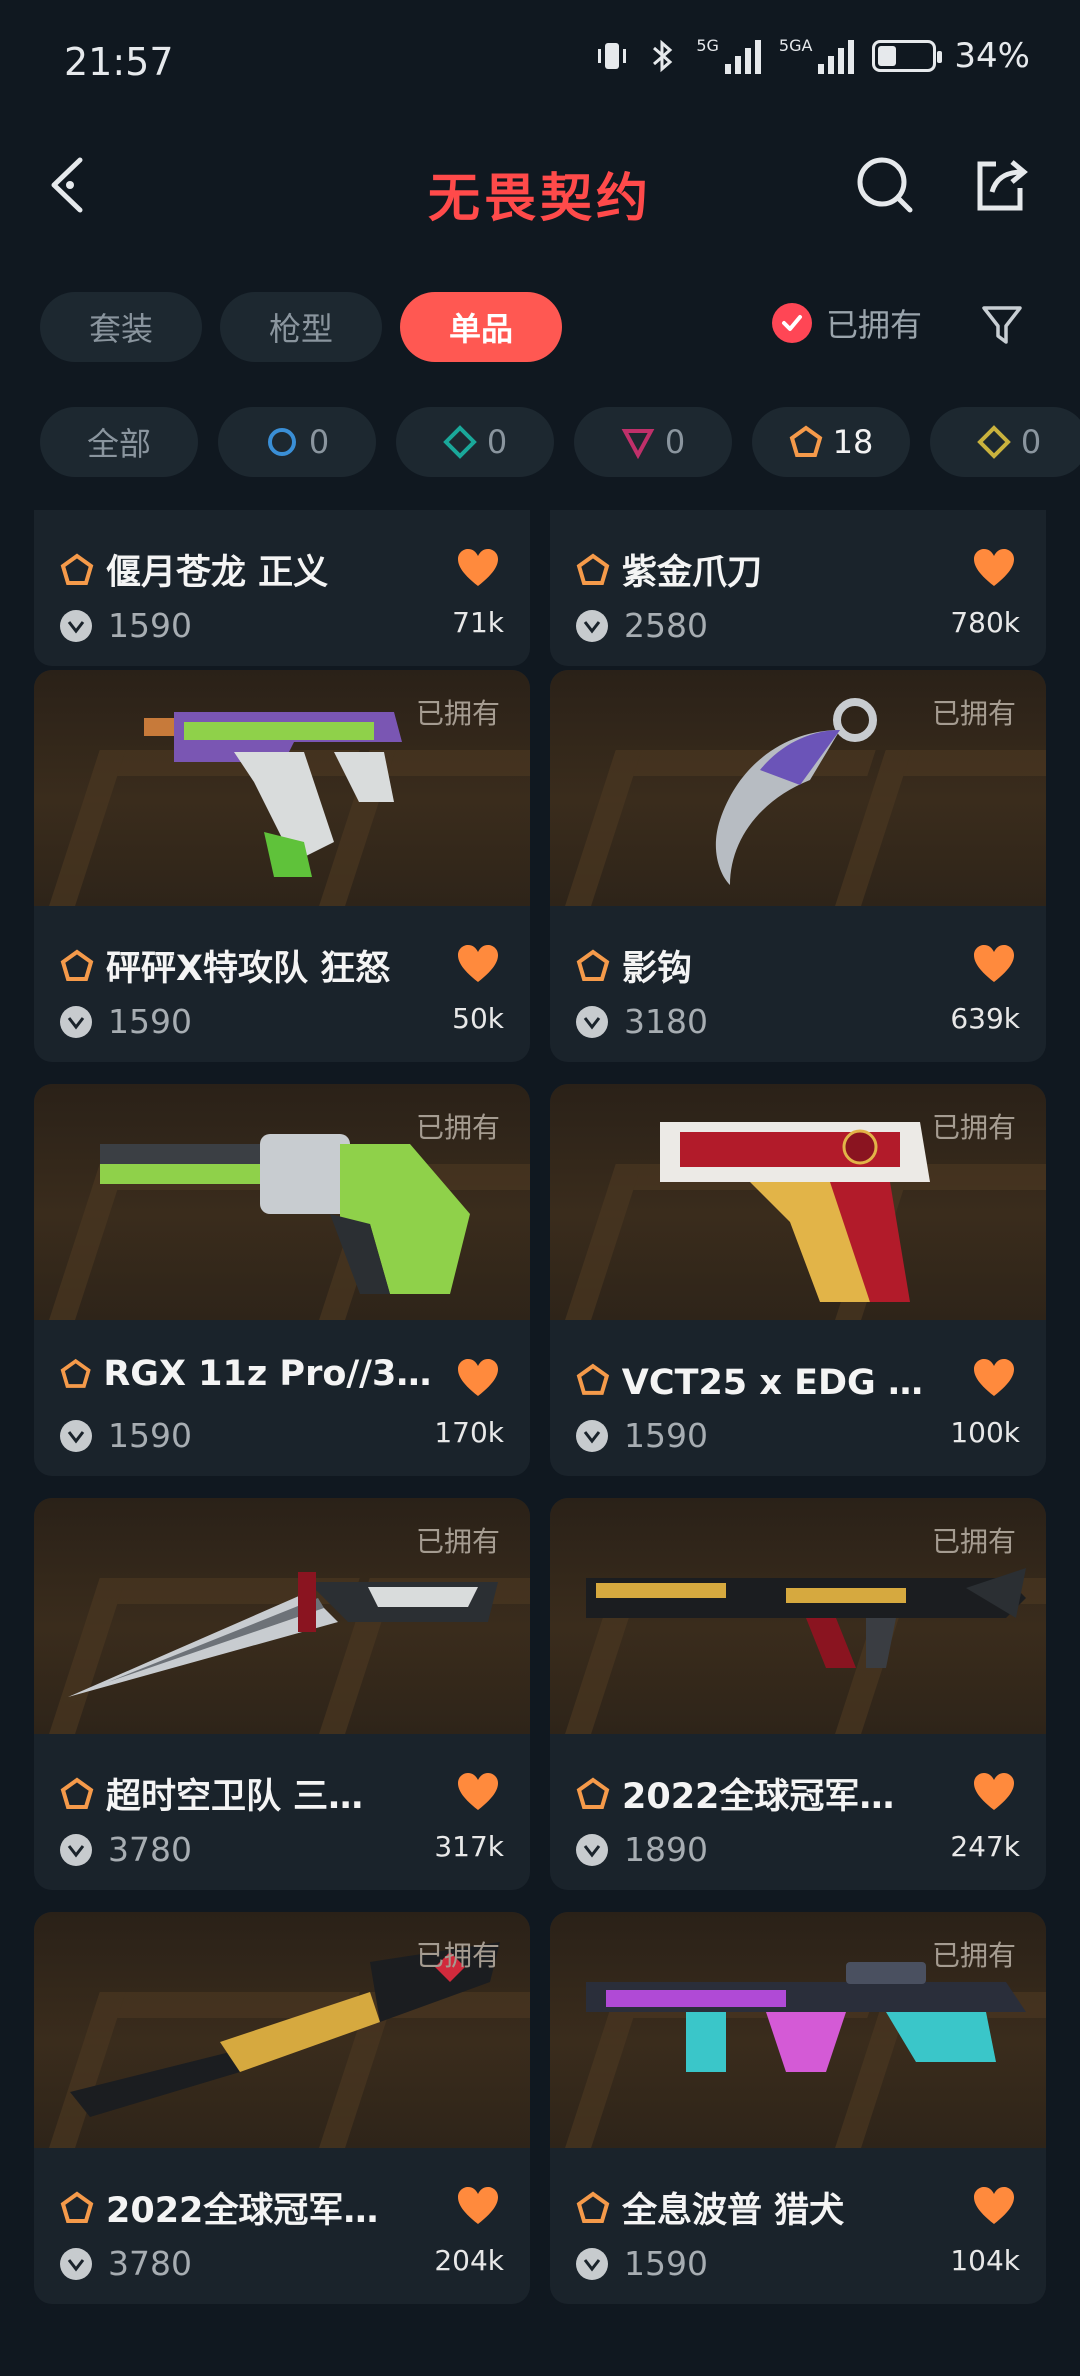 The height and width of the screenshot is (2376, 1080). What do you see at coordinates (666, 1849) in the screenshot?
I see `item-price: 1890` at bounding box center [666, 1849].